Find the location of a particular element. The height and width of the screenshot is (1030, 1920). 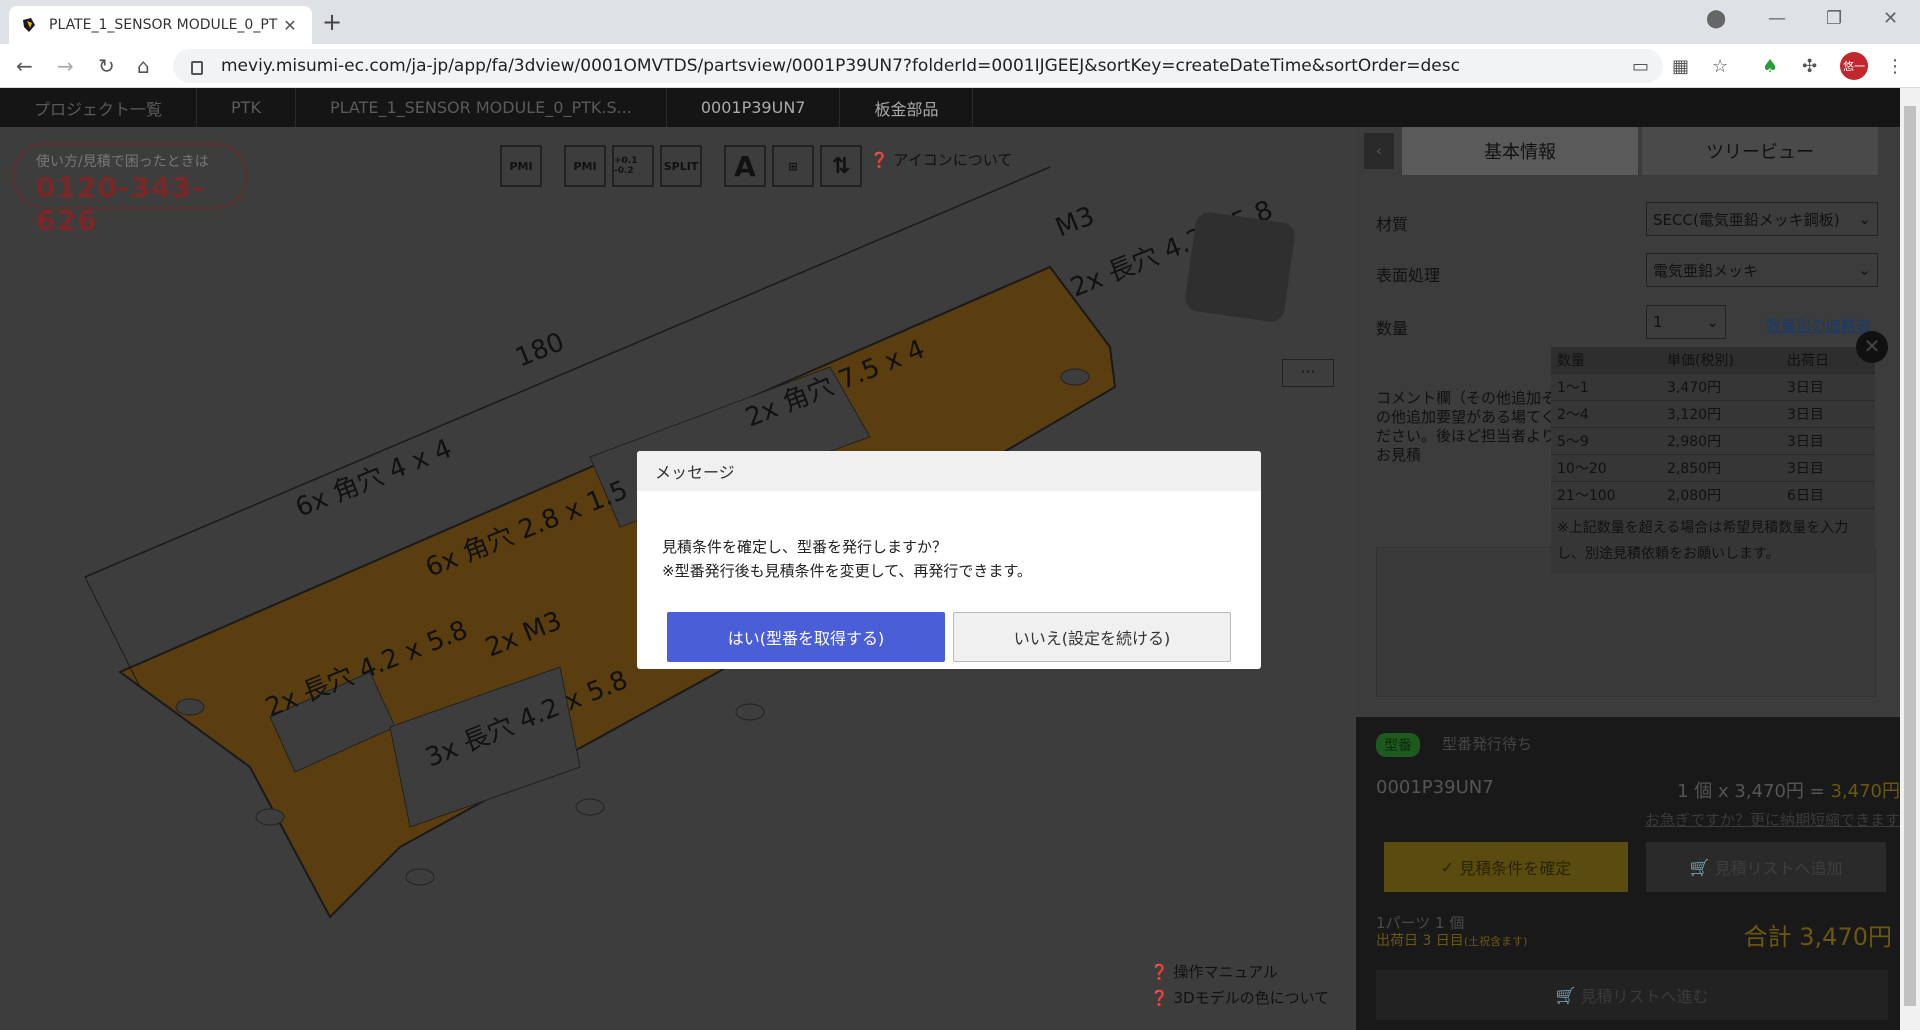

tolerance-button: +0.1 -0.2 is located at coordinates (633, 166).